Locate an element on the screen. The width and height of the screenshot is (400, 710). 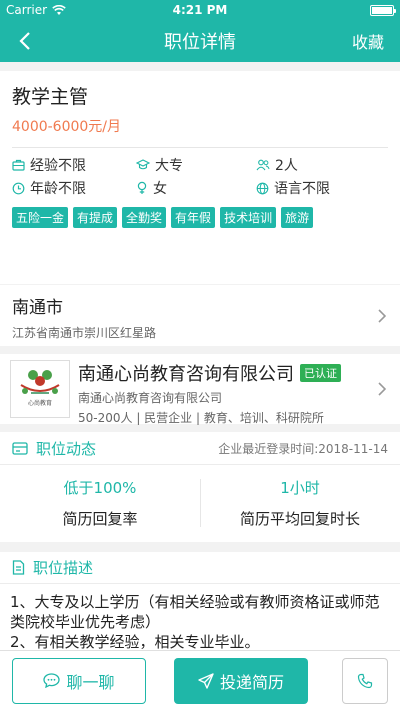
status-bar: Carrier 4:21 PM is located at coordinates (200, 10).